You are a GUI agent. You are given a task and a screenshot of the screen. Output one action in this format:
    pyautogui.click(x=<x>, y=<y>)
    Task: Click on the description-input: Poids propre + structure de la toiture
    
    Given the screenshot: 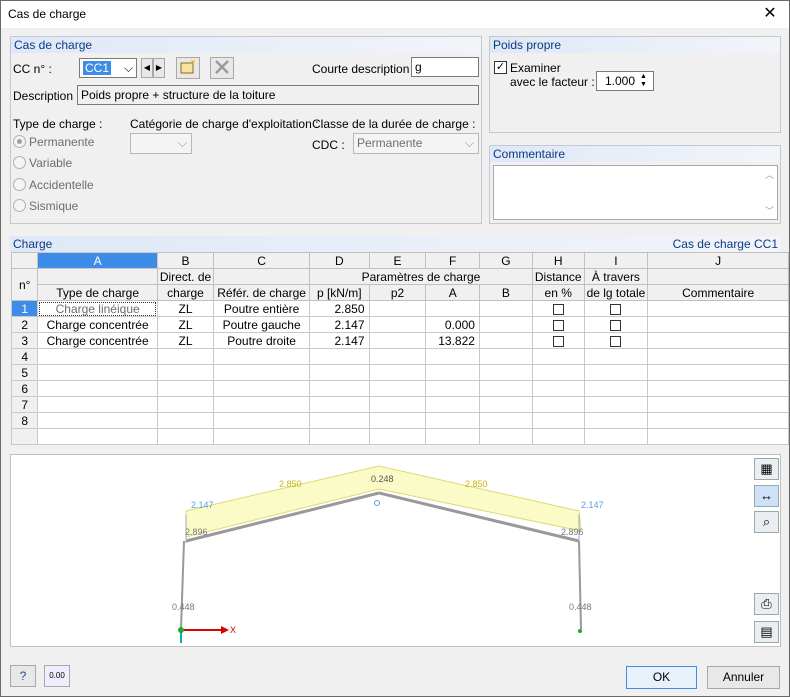 What is the action you would take?
    pyautogui.click(x=278, y=95)
    